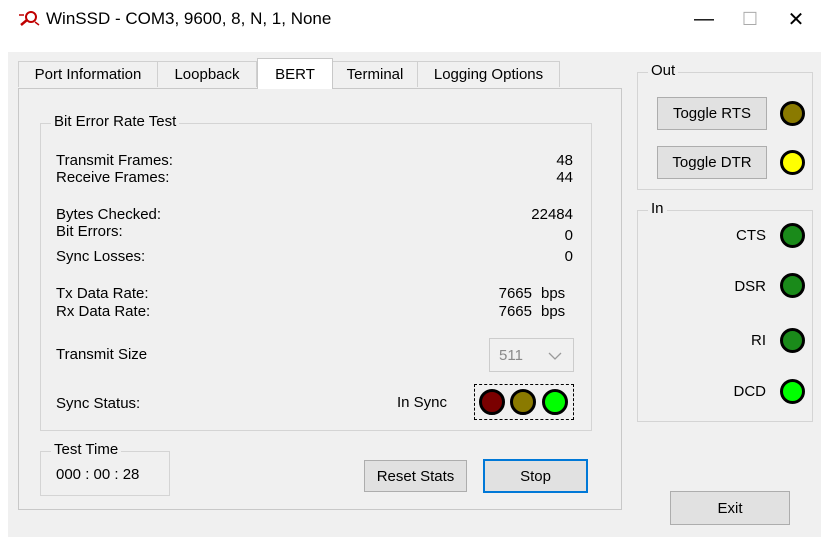 This screenshot has height=537, width=821. What do you see at coordinates (102, 293) in the screenshot?
I see `tx-data-rate-label: Tx Data Rate:` at bounding box center [102, 293].